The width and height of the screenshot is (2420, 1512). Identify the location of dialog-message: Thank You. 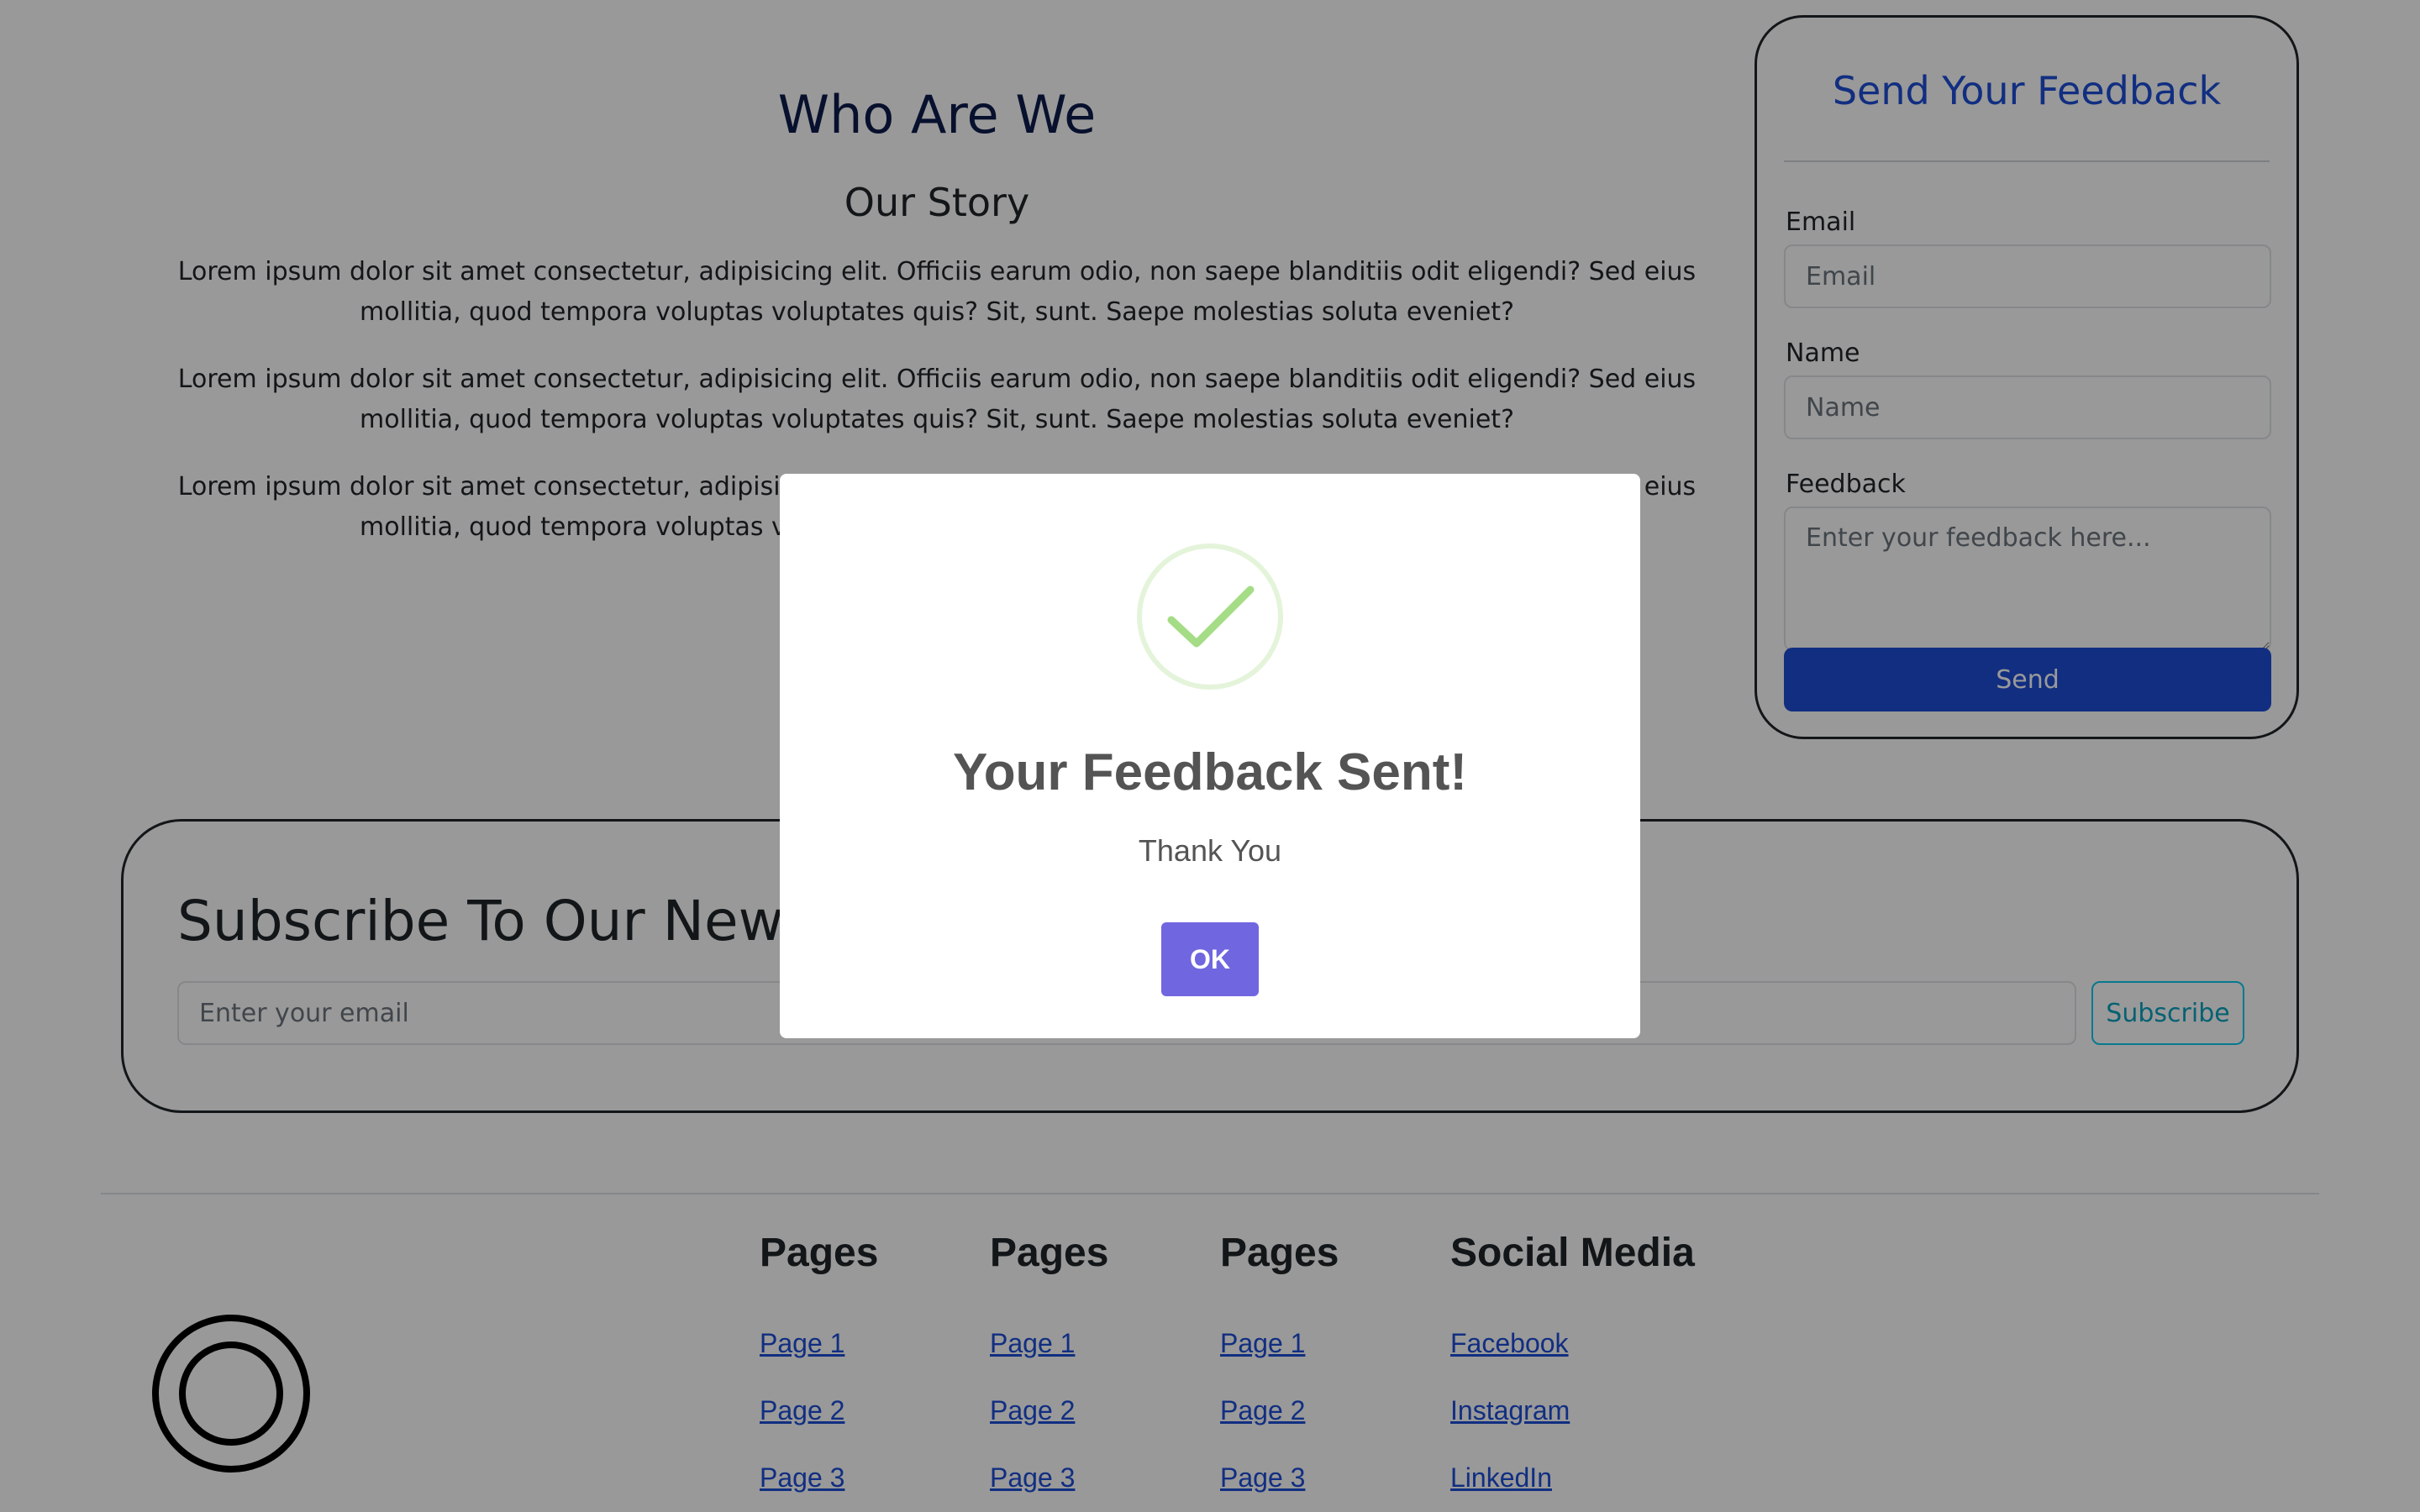
(1210, 850).